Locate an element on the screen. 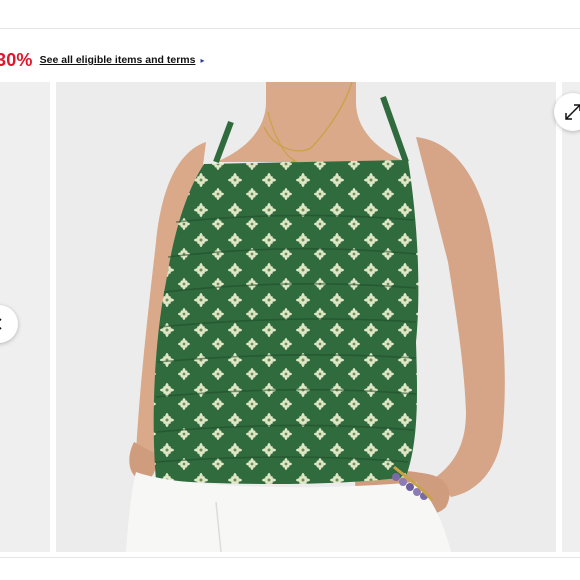 This screenshot has height=580, width=580. arrow-right-icon: ▸ is located at coordinates (202, 60).